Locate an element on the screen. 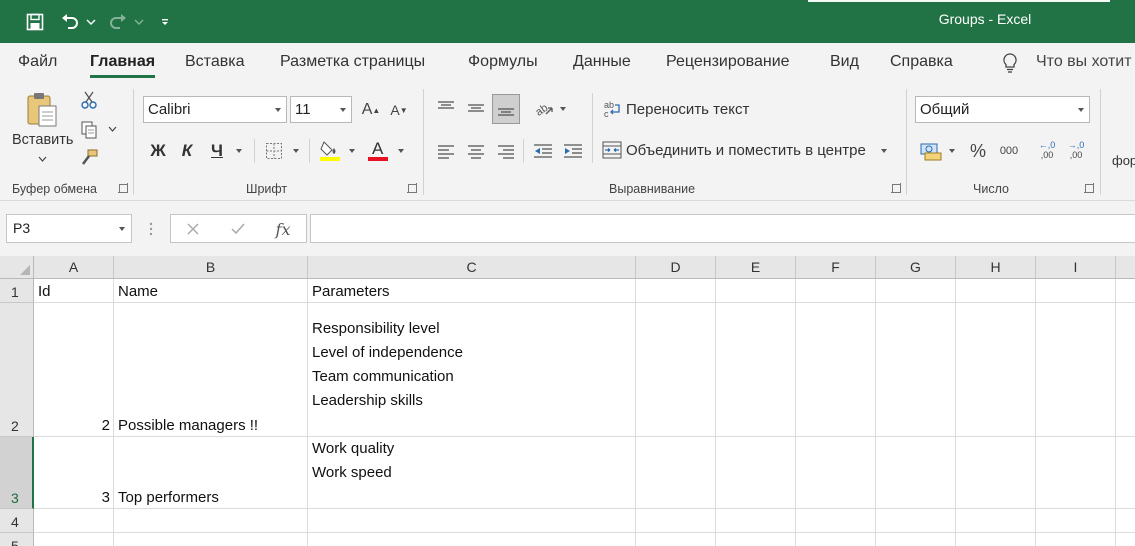 This screenshot has width=1135, height=546. orientation-dropdown-icon is located at coordinates (563, 109).